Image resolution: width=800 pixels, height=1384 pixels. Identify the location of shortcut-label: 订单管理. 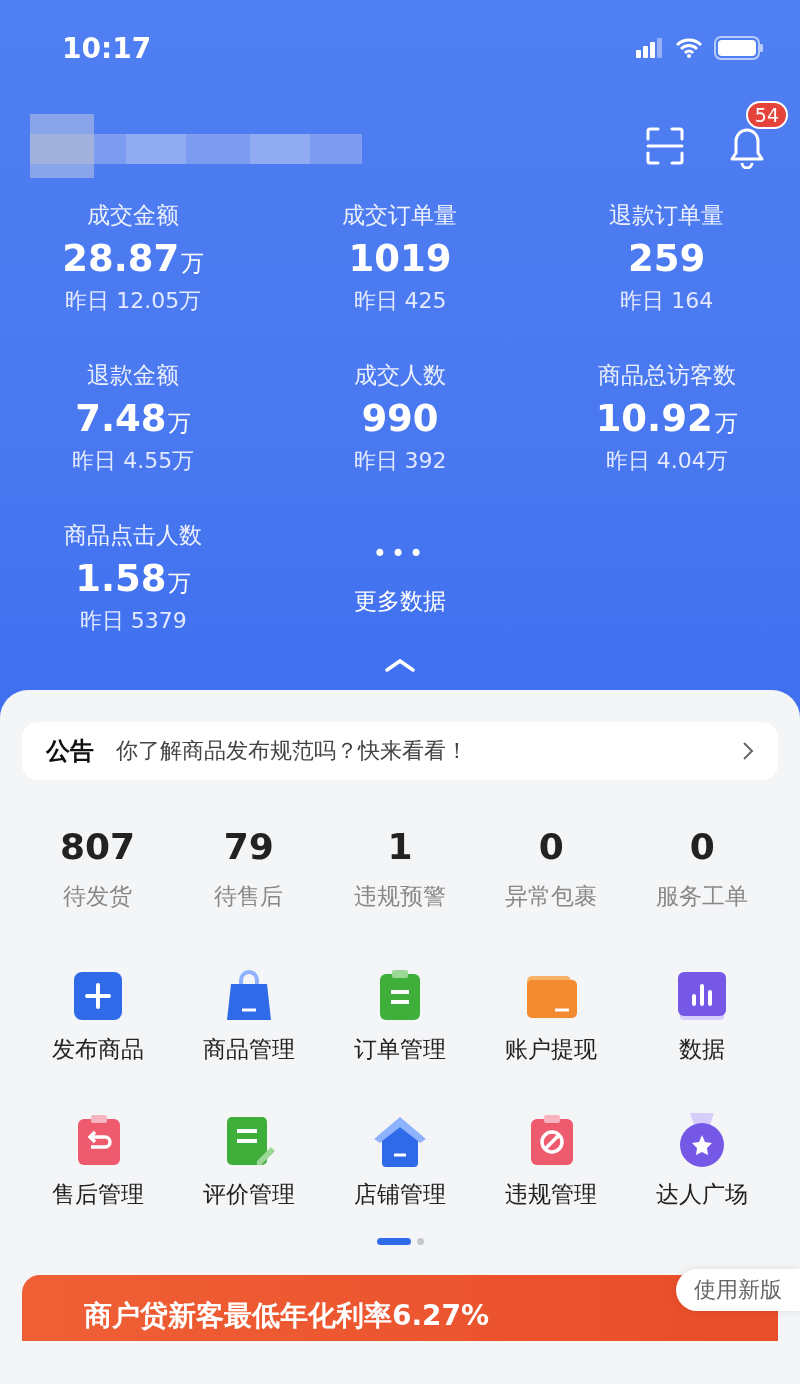
(400, 1049).